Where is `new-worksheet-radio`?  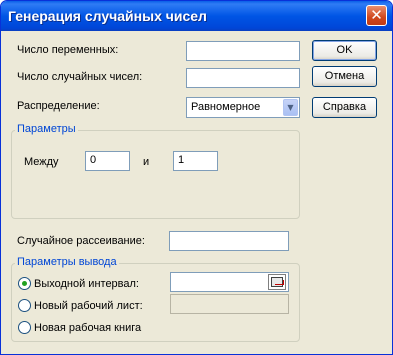
new-worksheet-radio is located at coordinates (24, 305).